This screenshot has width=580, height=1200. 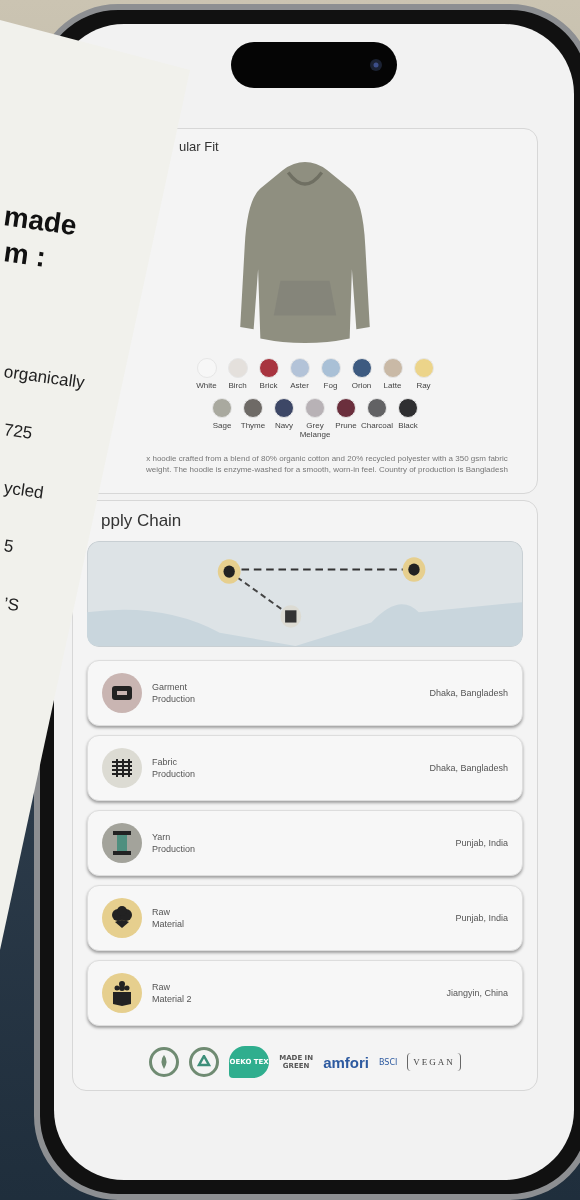 What do you see at coordinates (434, 1062) in the screenshot?
I see `vegan-logo: VEGAN` at bounding box center [434, 1062].